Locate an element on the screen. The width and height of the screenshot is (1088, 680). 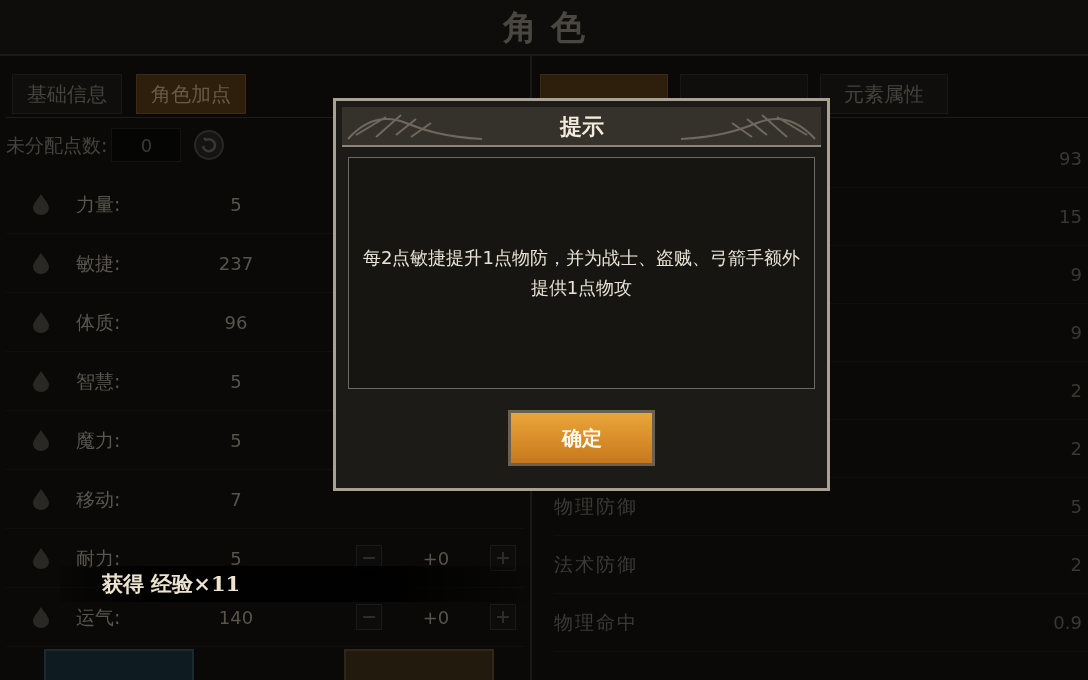
tab: 角色加点 is located at coordinates (191, 94).